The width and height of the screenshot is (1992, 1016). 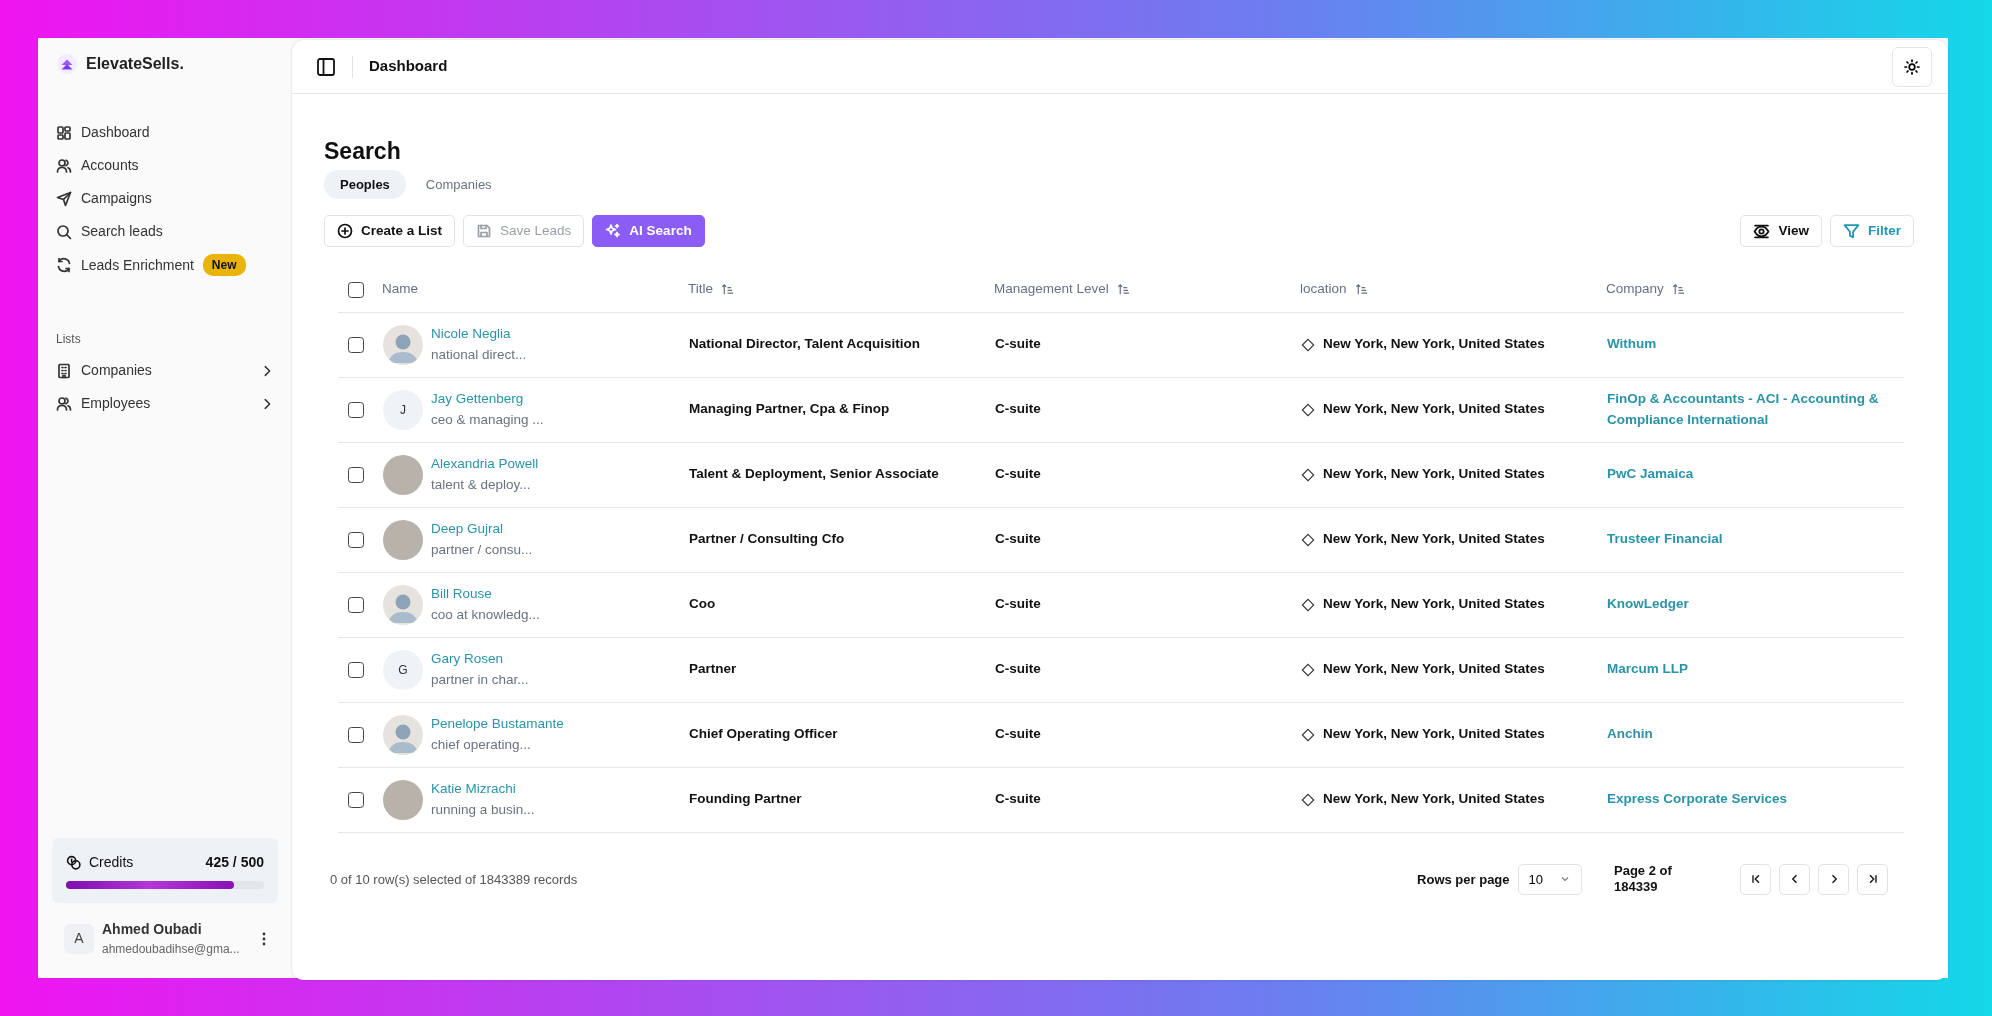 What do you see at coordinates (1323, 289) in the screenshot?
I see `column-header: location` at bounding box center [1323, 289].